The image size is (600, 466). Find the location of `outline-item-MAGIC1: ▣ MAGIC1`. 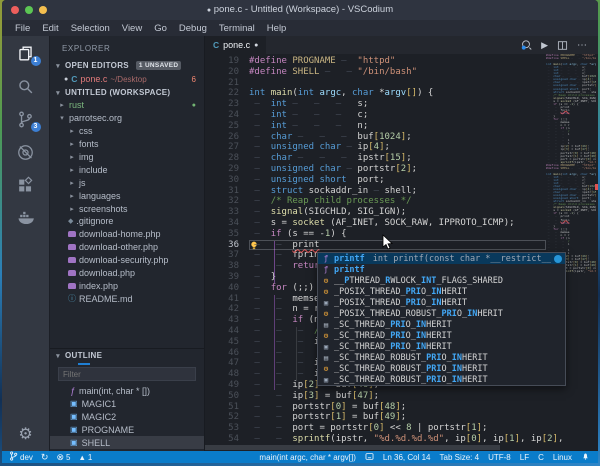

outline-item-MAGIC1: ▣ MAGIC1 is located at coordinates (127, 403).